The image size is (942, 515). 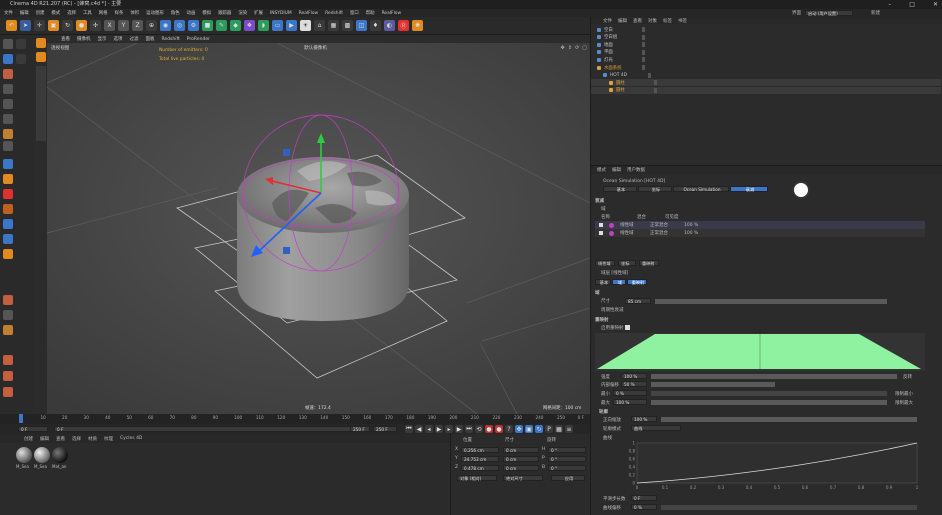 I want to click on recent-tool-icon: ●, so click(x=81, y=25).